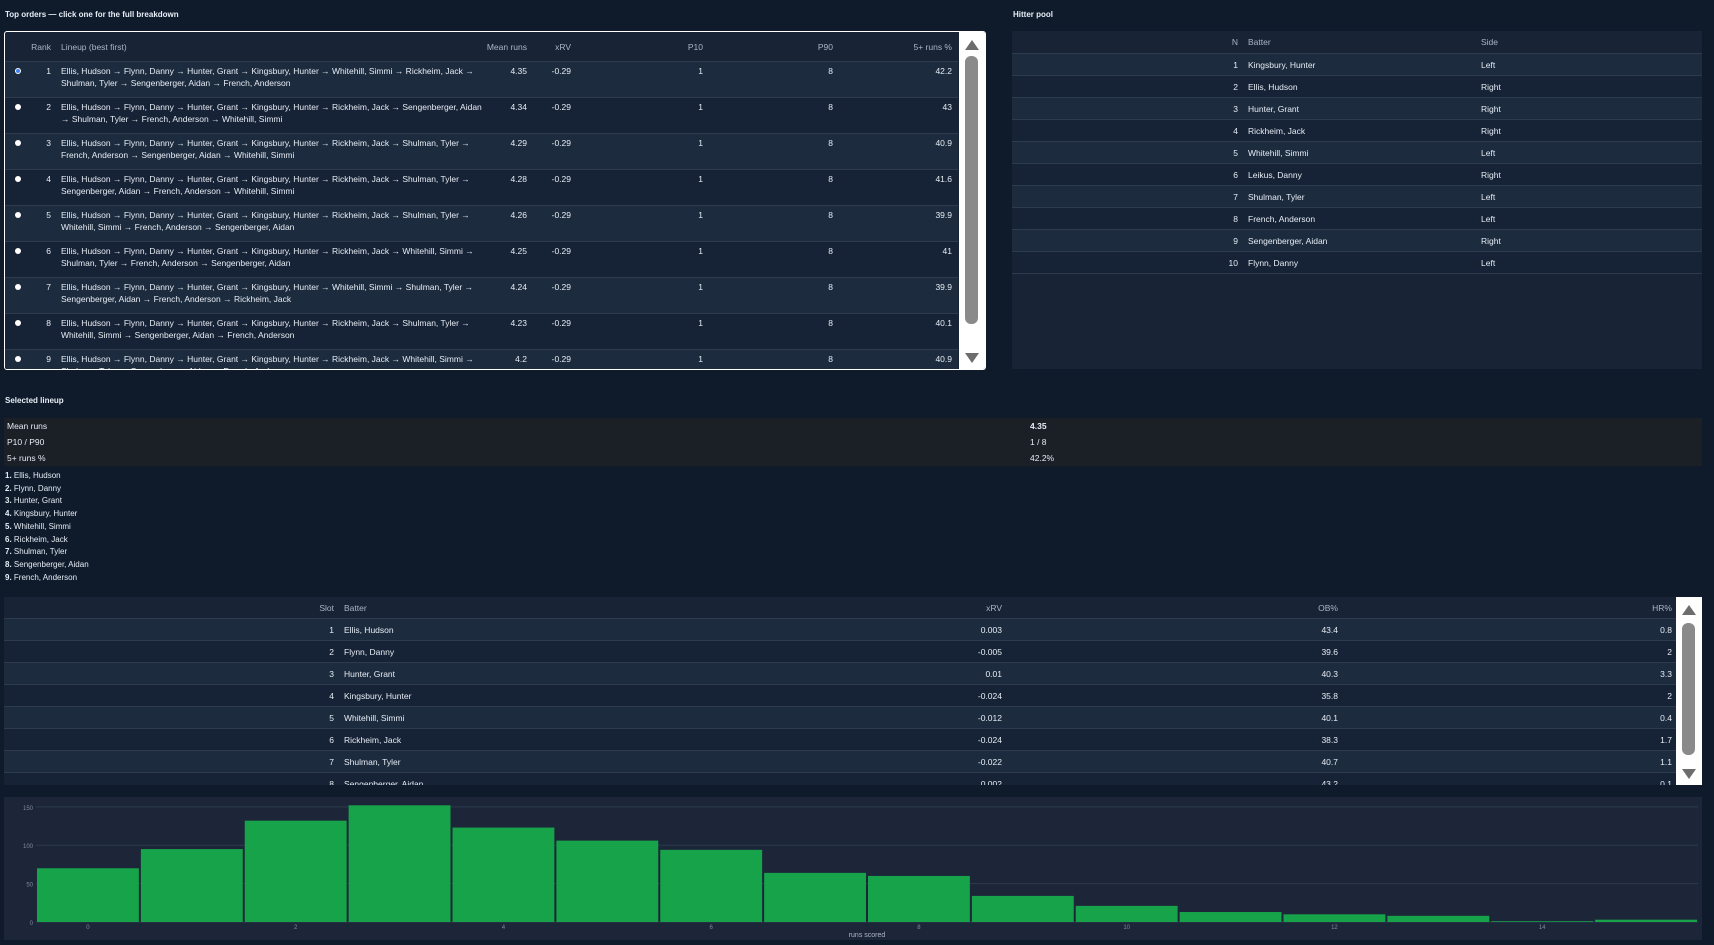  Describe the element at coordinates (37, 501) in the screenshot. I see `order-list-batter: Hunter, Grant` at that location.